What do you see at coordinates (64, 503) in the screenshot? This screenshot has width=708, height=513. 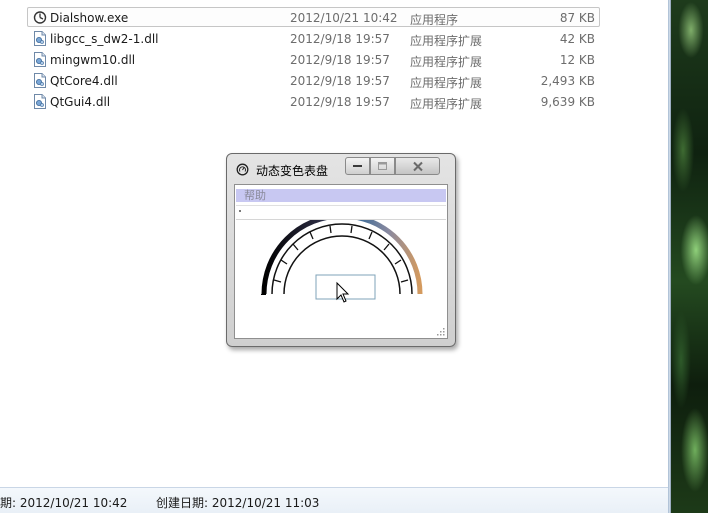 I see `status-modified-date: 期: 2012/10/21 10:42` at bounding box center [64, 503].